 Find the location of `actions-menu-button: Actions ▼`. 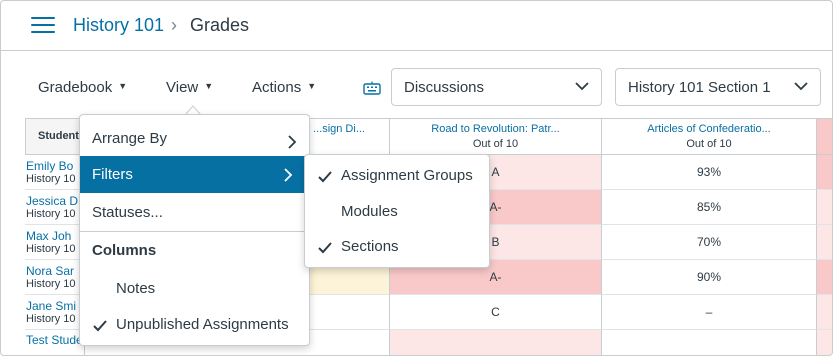

actions-menu-button: Actions ▼ is located at coordinates (284, 87).